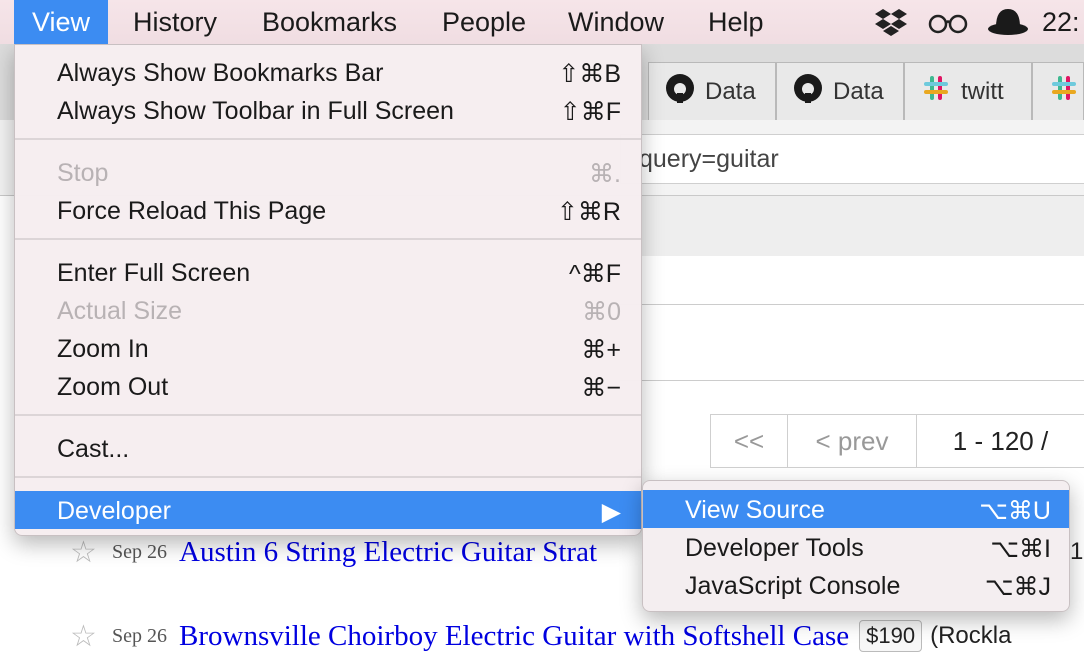  Describe the element at coordinates (736, 22) in the screenshot. I see `menu-help: Help` at that location.